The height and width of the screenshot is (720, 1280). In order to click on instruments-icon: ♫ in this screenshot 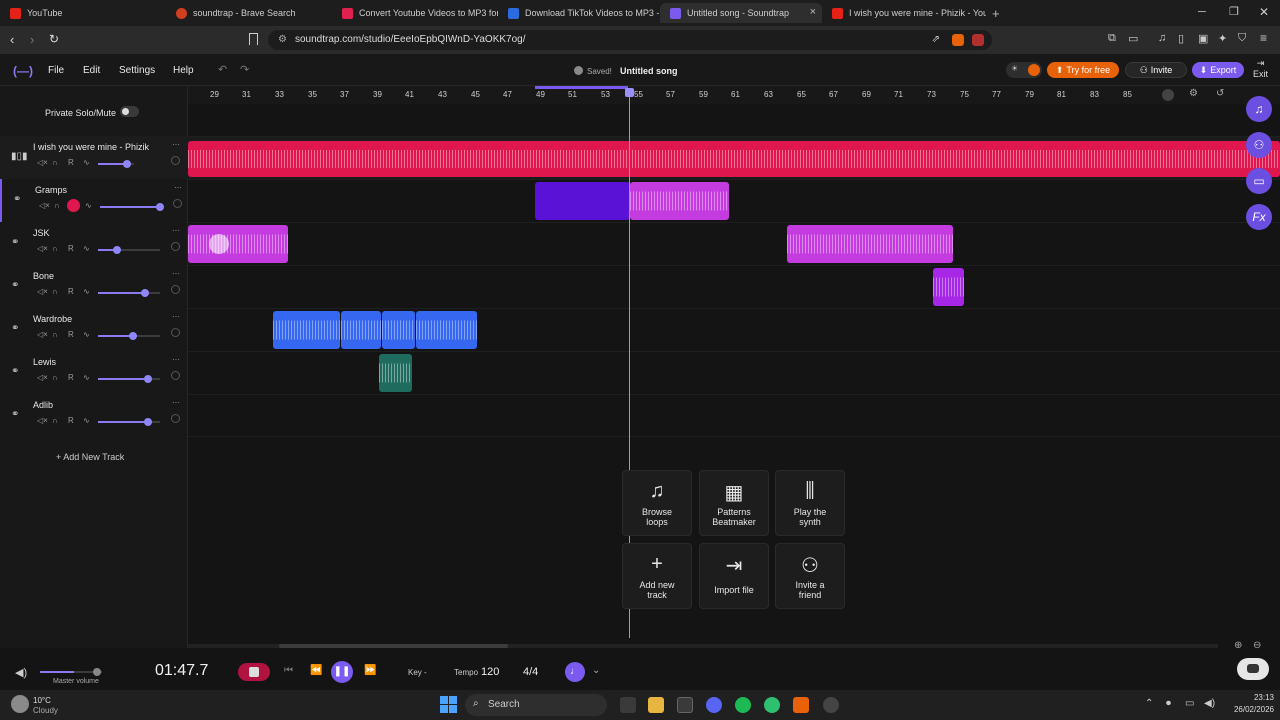, I will do `click(1259, 109)`.